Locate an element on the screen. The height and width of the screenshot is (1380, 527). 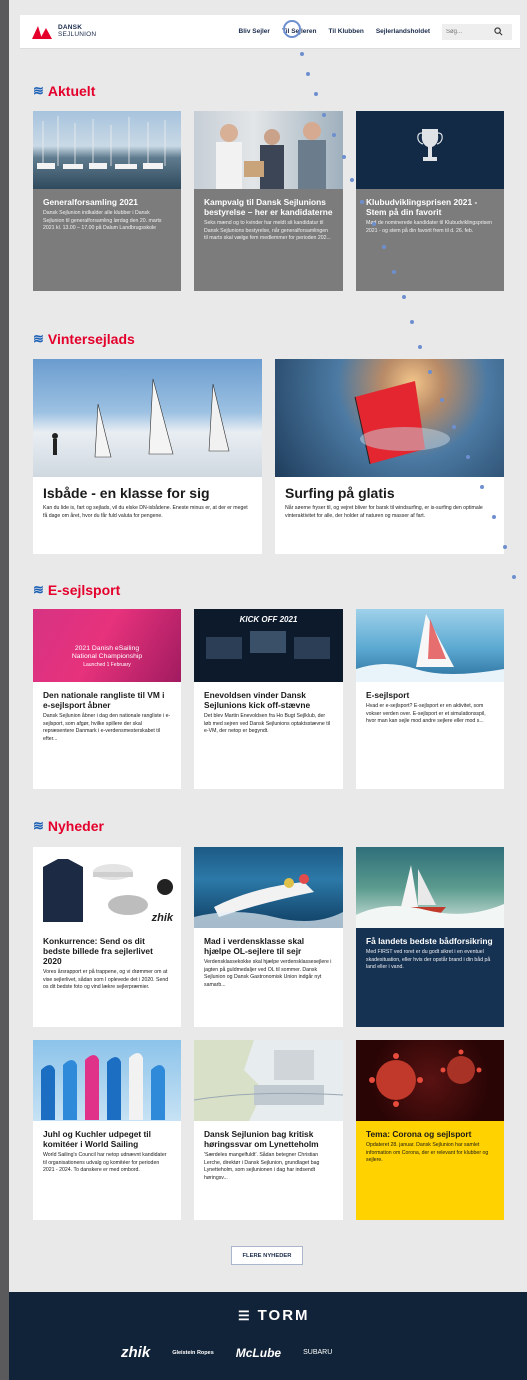
card-image-map is located at coordinates (268, 1080).